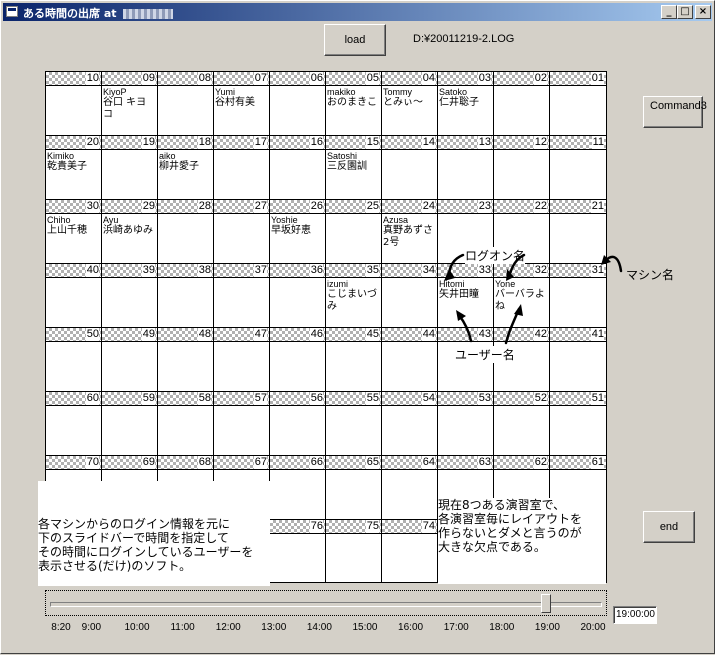  I want to click on login-name: Yoshie, so click(284, 220).